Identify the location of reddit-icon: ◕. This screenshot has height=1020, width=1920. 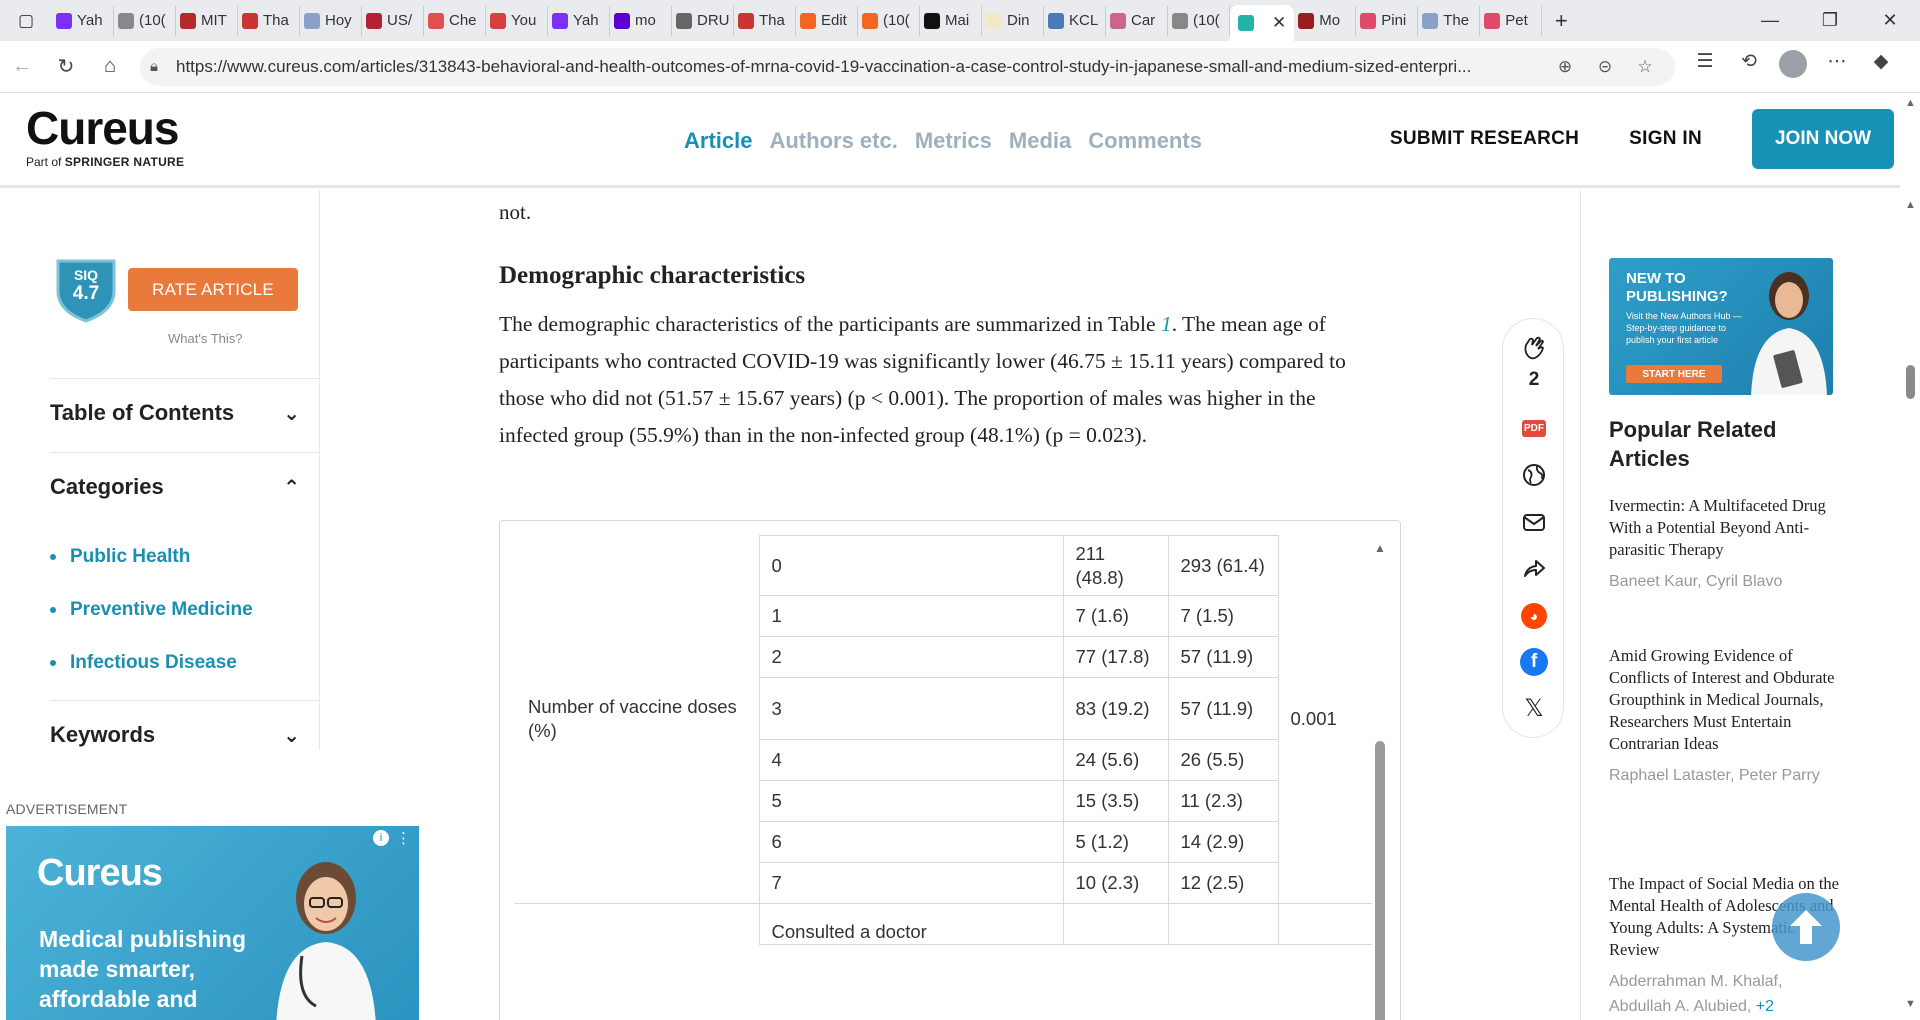
(1534, 616).